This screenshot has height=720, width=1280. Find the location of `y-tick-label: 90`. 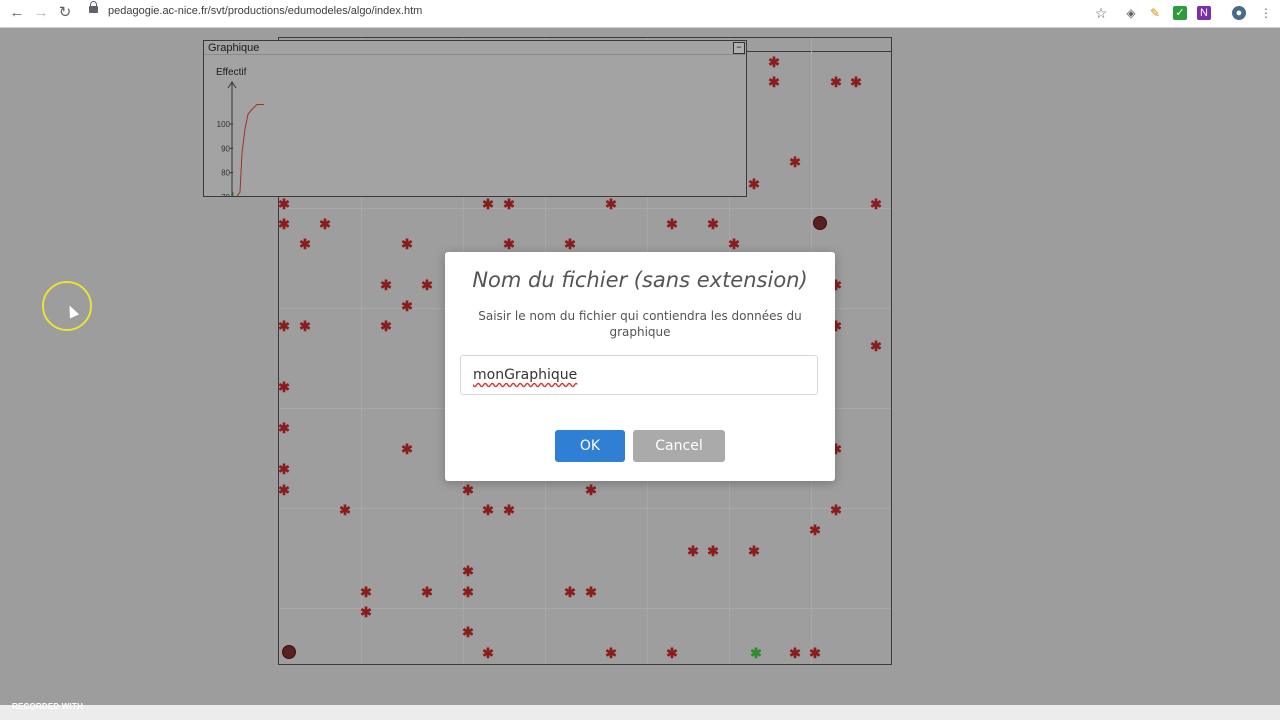

y-tick-label: 90 is located at coordinates (225, 148).